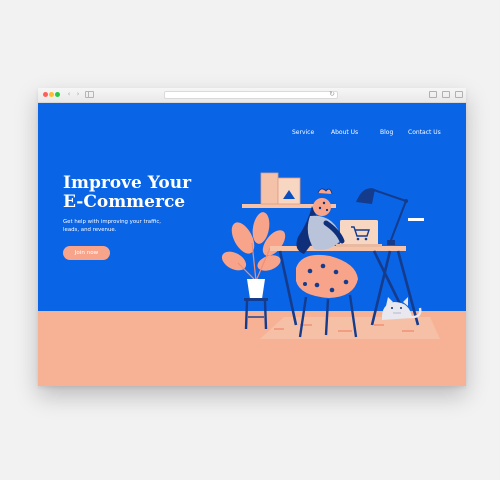  Describe the element at coordinates (57, 94) in the screenshot. I see `maximize-window-button` at that location.